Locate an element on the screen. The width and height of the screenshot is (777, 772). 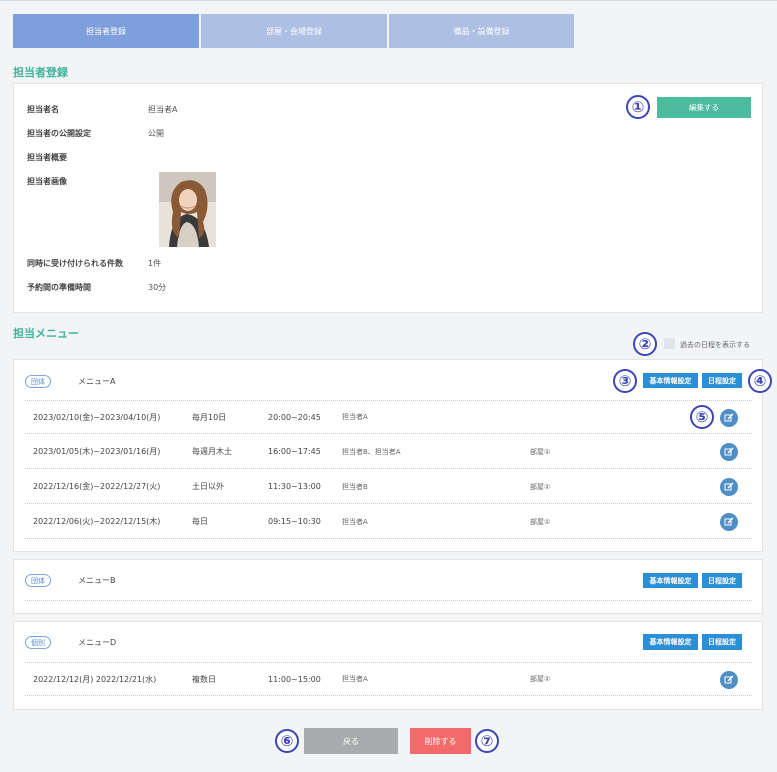
callout-5: ⑤ is located at coordinates (702, 417).